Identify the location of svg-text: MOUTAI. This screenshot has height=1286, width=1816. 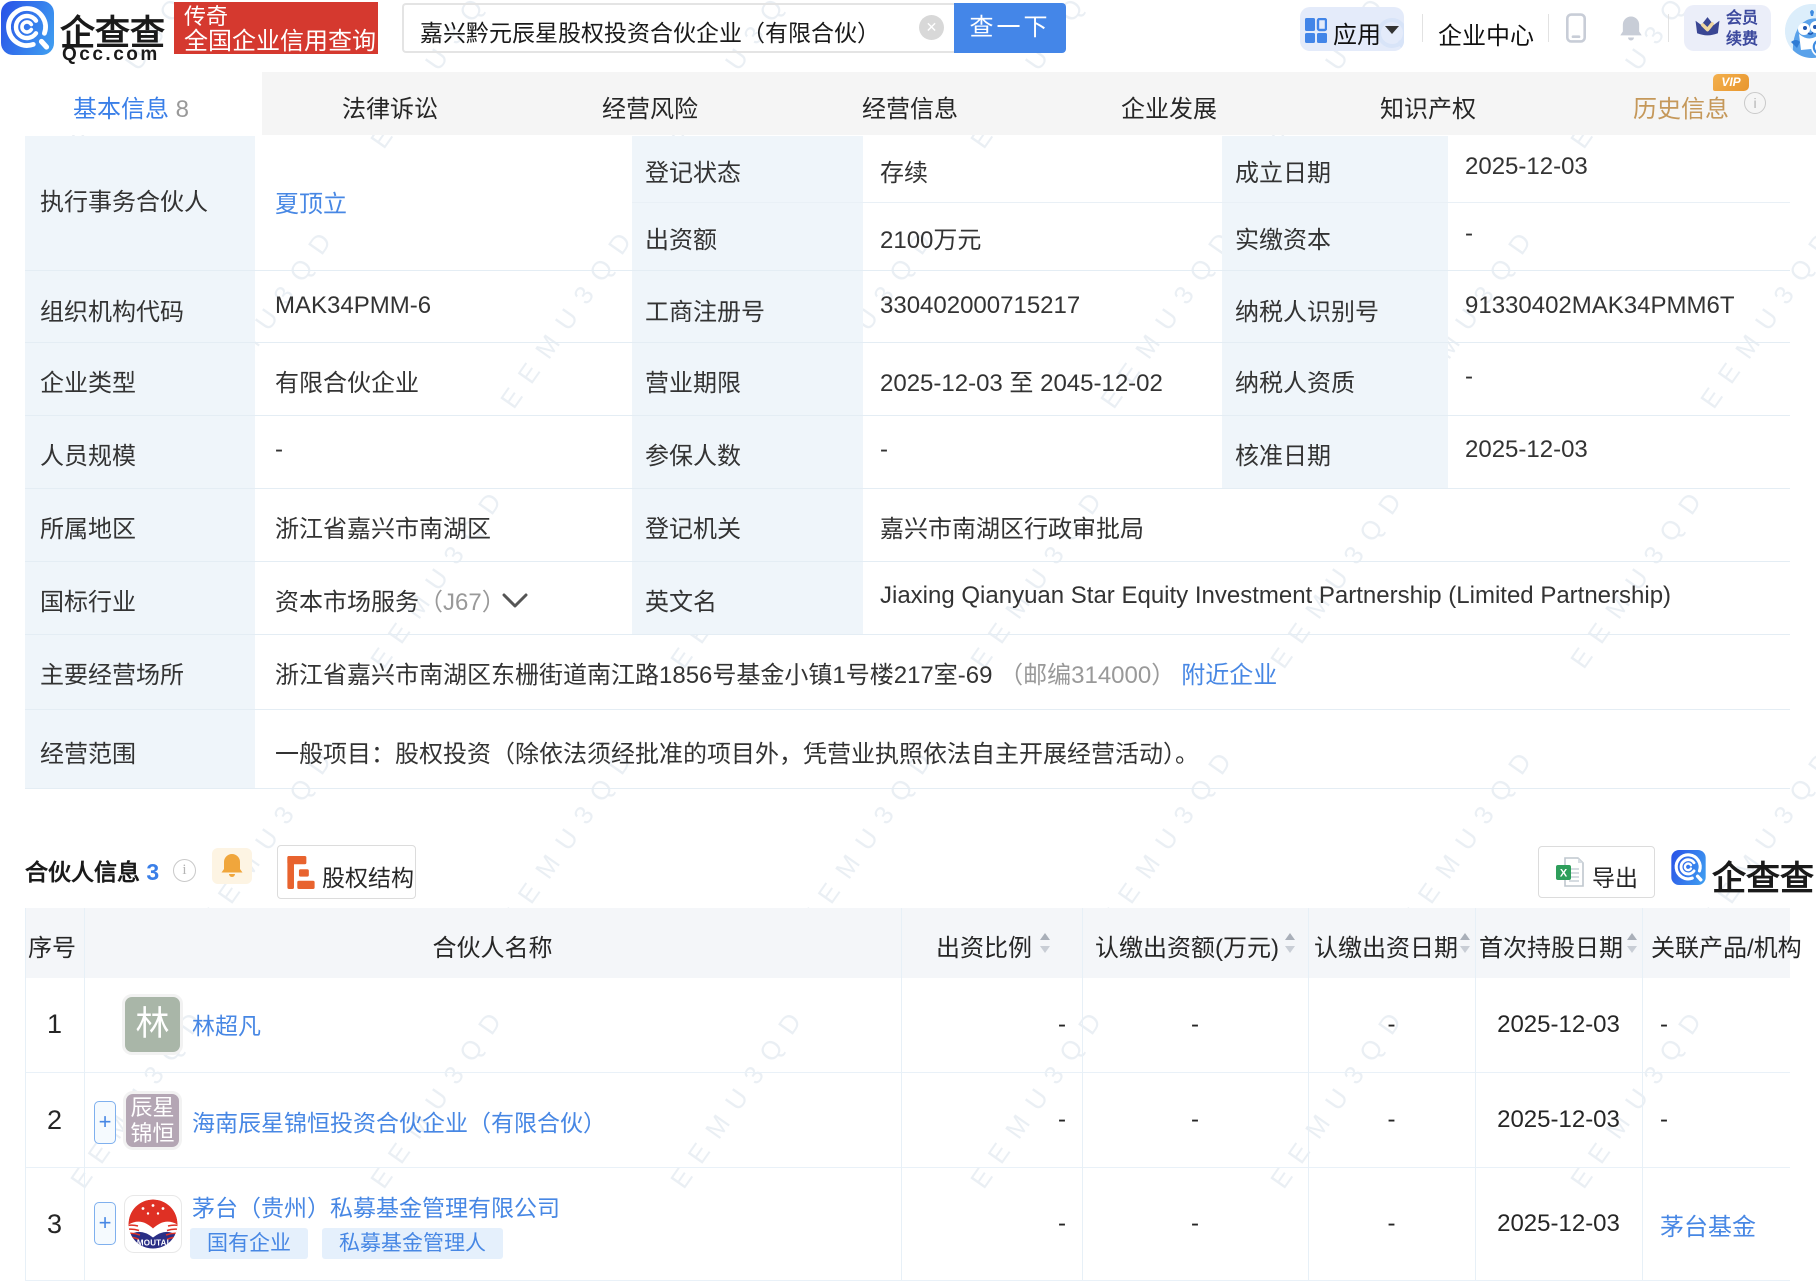
(153, 1243).